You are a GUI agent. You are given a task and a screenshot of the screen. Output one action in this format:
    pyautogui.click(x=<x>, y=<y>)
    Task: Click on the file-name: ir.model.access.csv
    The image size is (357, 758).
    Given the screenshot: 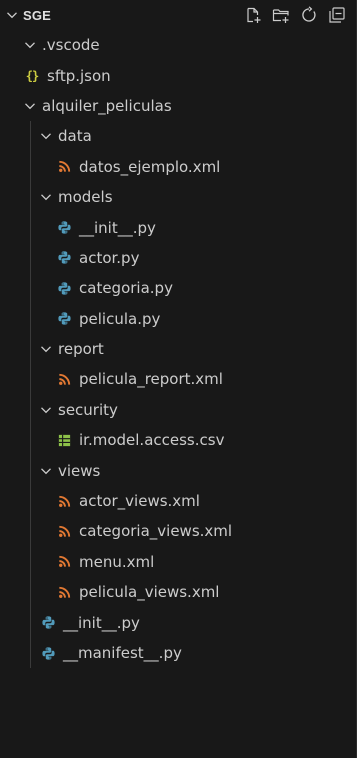 What is the action you would take?
    pyautogui.click(x=152, y=440)
    